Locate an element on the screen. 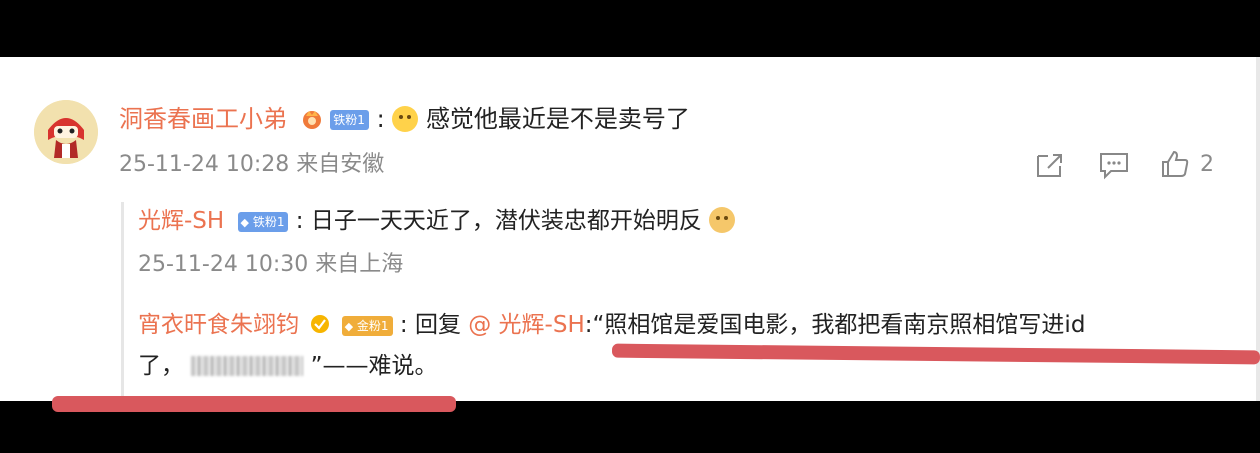  comment-icon is located at coordinates (1114, 166).